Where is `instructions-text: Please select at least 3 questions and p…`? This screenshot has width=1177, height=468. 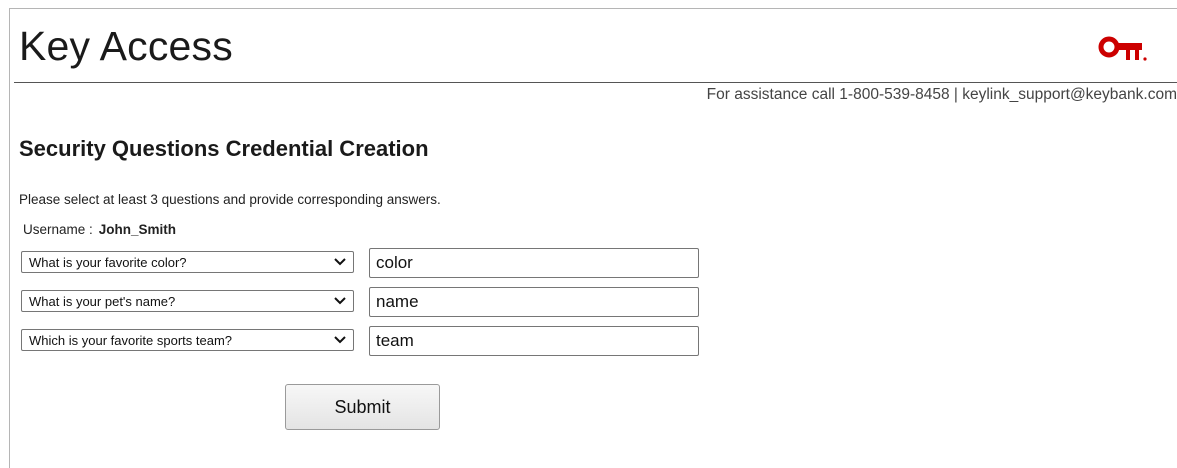 instructions-text: Please select at least 3 questions and p… is located at coordinates (230, 199).